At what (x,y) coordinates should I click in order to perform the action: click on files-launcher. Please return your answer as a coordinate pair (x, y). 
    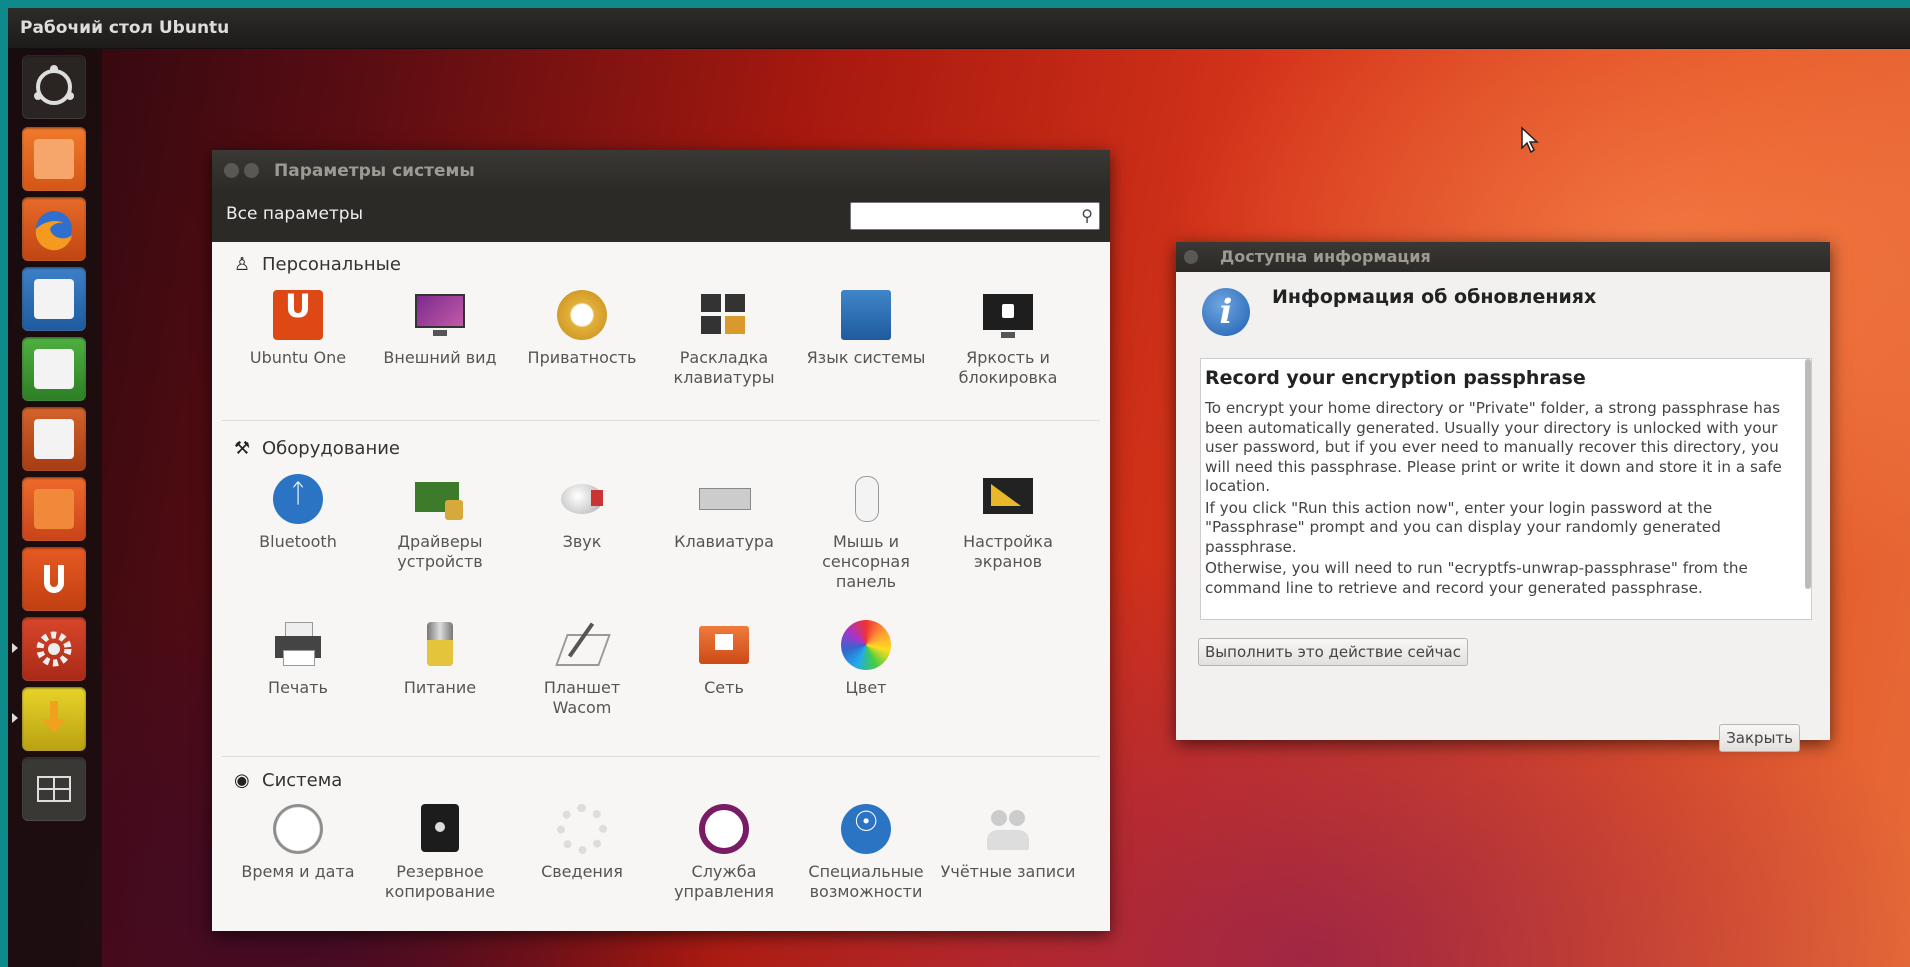
    Looking at the image, I should click on (54, 159).